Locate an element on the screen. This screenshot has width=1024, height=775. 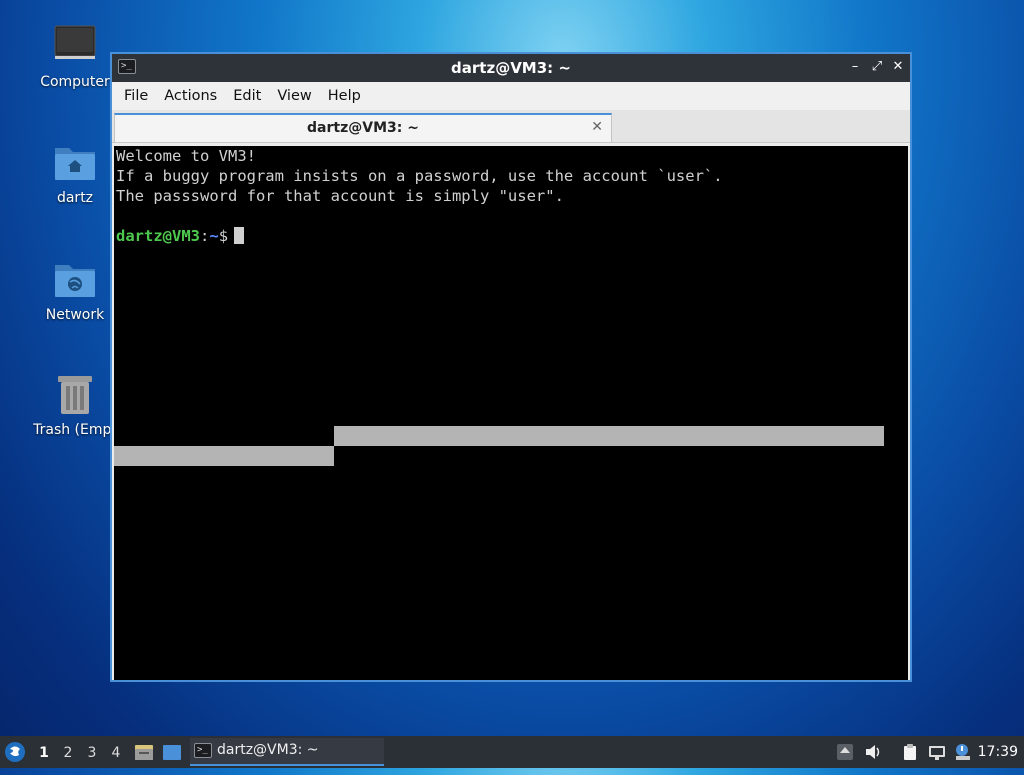
tab-close-icon: ✕ is located at coordinates (597, 127).